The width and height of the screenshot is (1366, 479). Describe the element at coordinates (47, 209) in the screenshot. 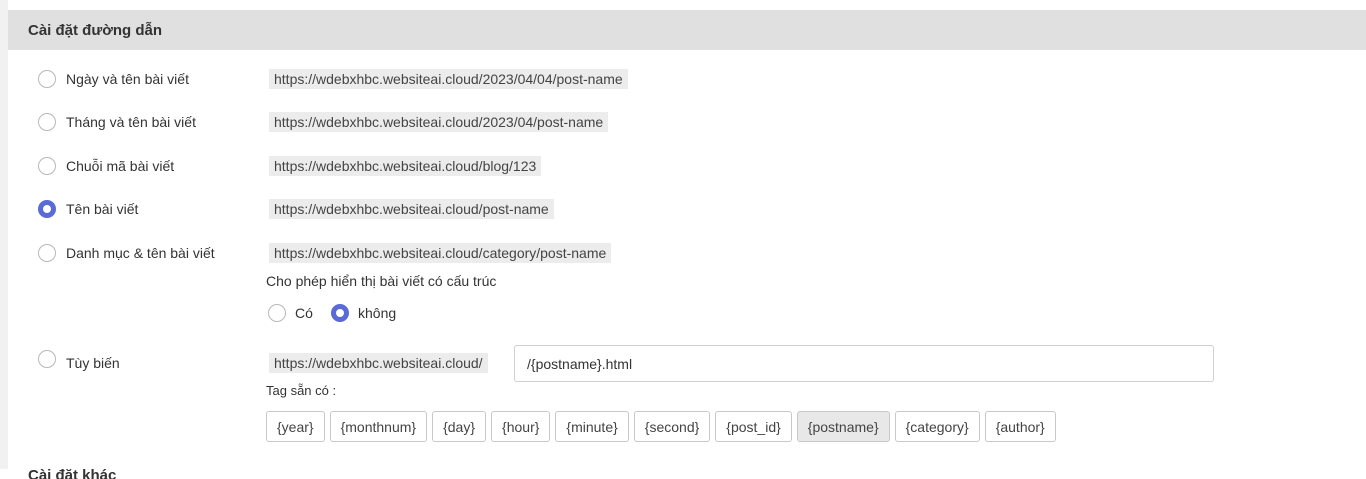

I see `radio-post-name` at that location.